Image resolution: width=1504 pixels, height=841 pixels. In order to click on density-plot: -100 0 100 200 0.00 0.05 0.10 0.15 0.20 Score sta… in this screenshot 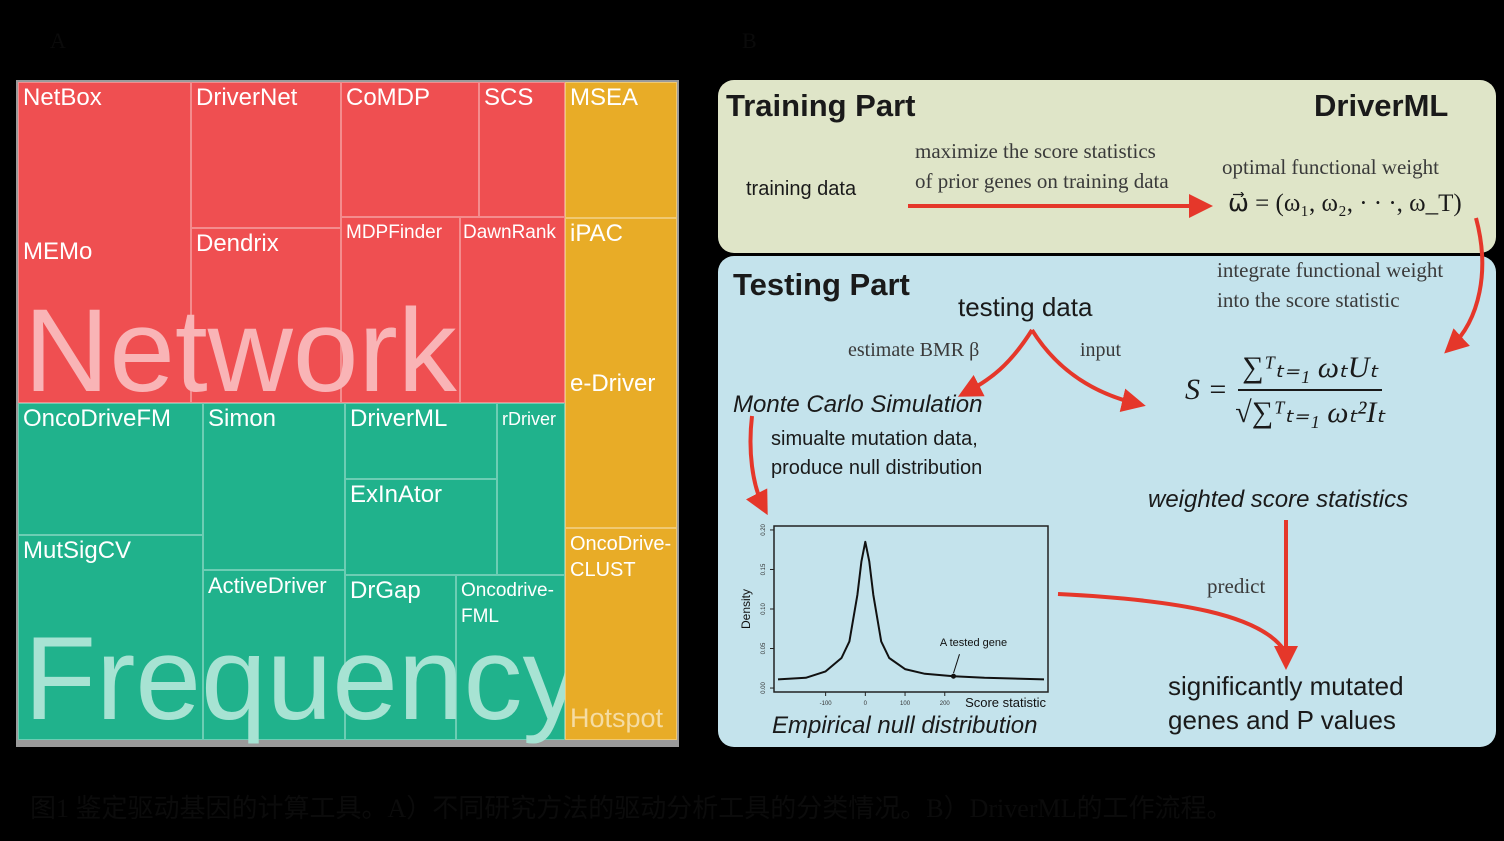, I will do `click(894, 616)`.